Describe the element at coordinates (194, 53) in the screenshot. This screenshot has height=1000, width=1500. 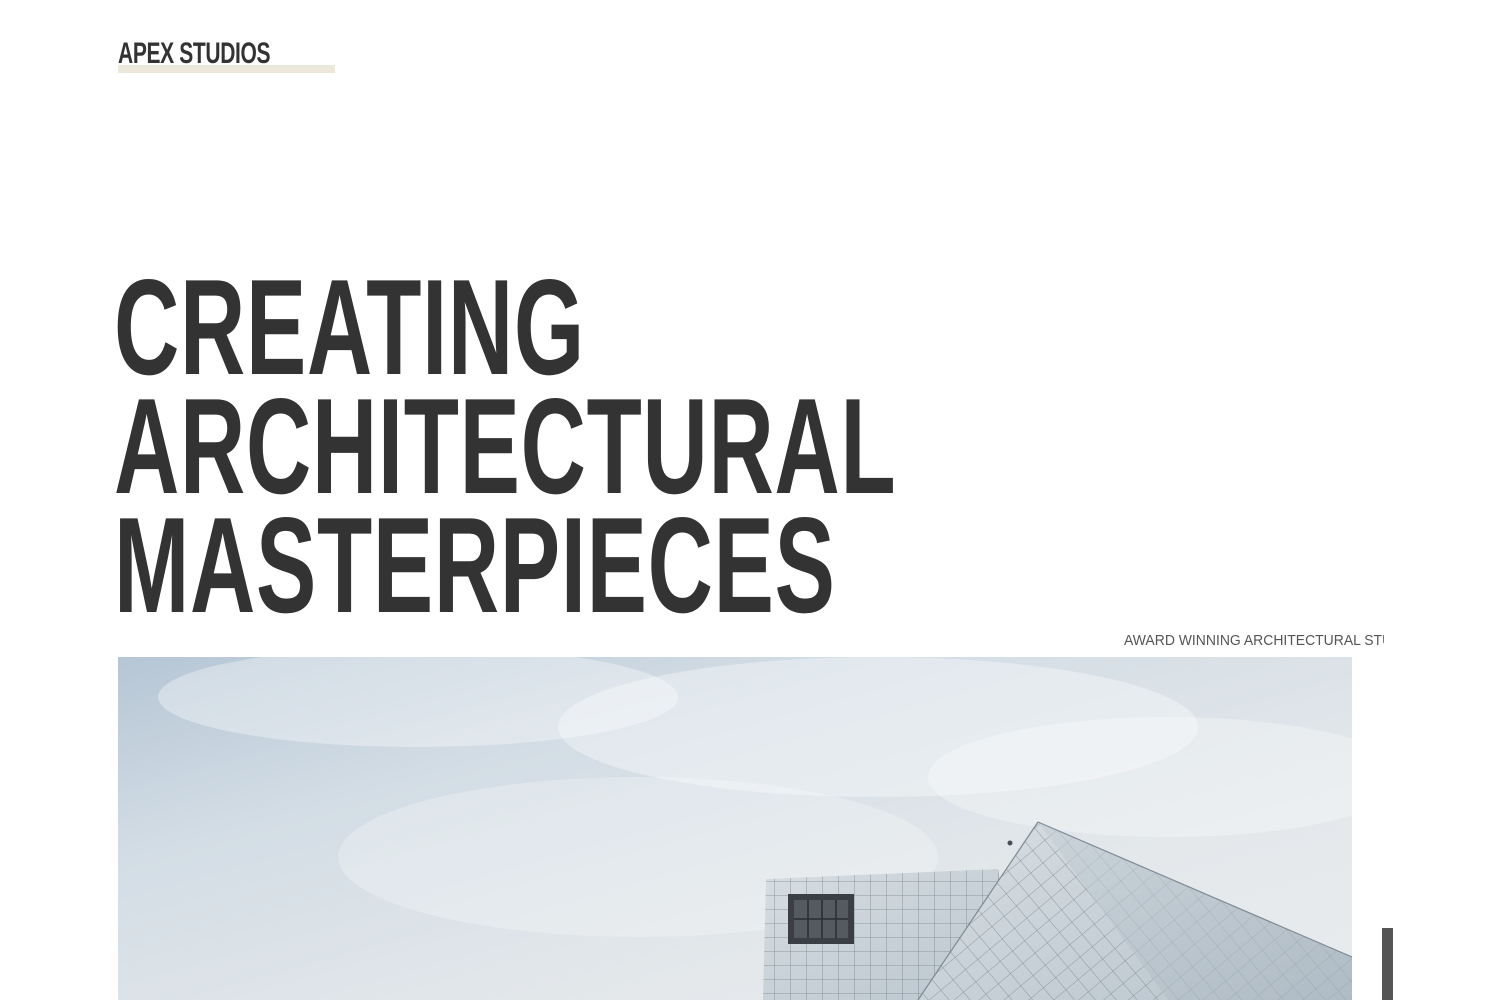
I see `brand-name: APEX STUDIOS` at that location.